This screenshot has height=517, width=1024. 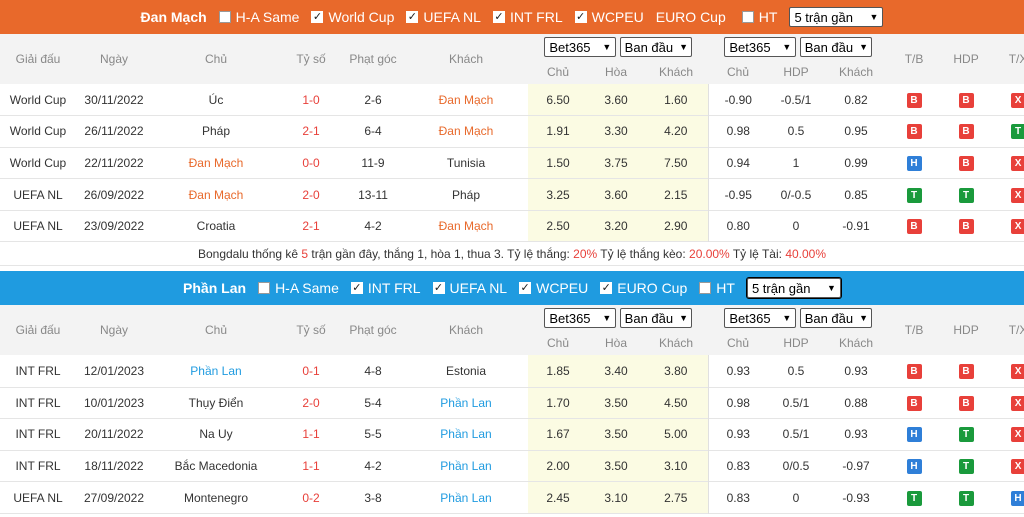 I want to click on asian-hdp-cell: 0/0.5, so click(x=796, y=466).